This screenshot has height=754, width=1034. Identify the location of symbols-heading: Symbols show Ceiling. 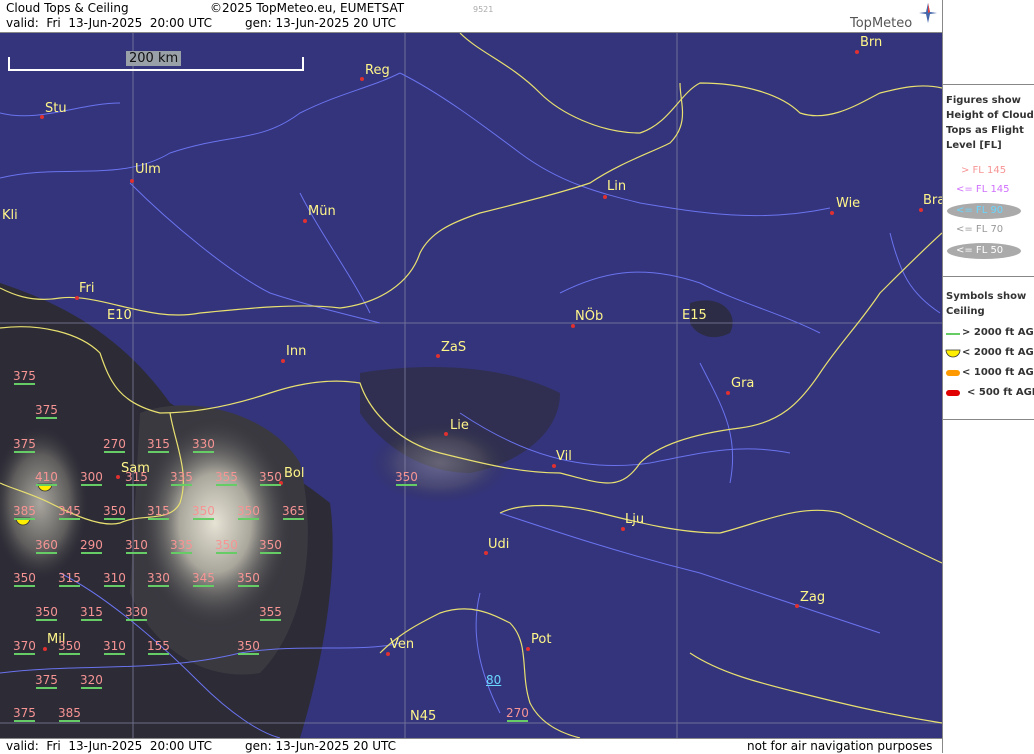
(986, 304).